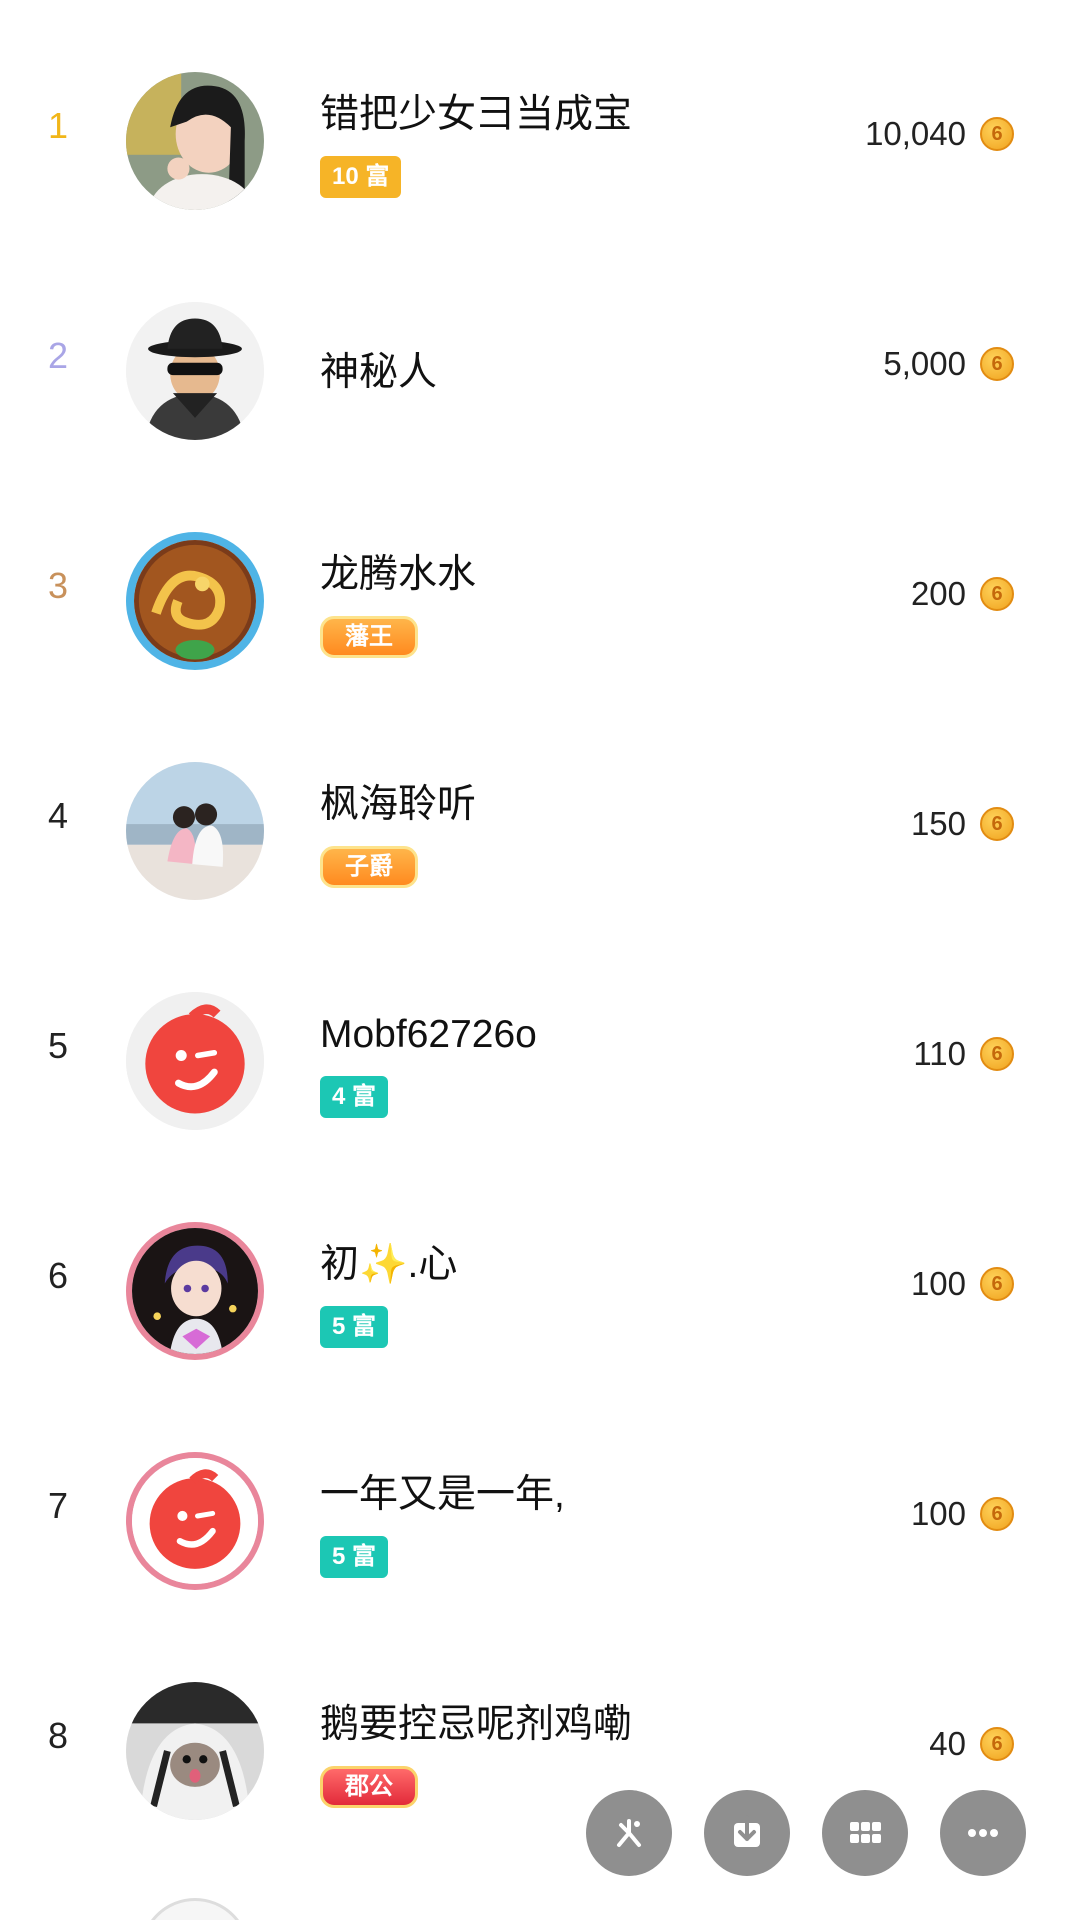 This screenshot has height=1920, width=1080. Describe the element at coordinates (398, 574) in the screenshot. I see `user-name: 龙腾水水` at that location.